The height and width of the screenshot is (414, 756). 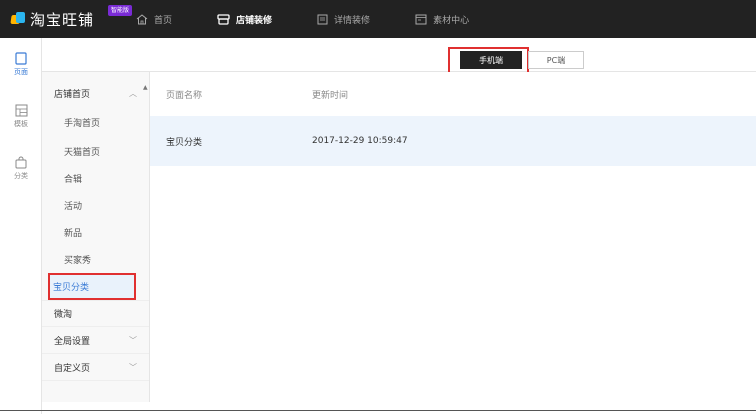 What do you see at coordinates (451, 20) in the screenshot?
I see `nav-label: 素材中心` at bounding box center [451, 20].